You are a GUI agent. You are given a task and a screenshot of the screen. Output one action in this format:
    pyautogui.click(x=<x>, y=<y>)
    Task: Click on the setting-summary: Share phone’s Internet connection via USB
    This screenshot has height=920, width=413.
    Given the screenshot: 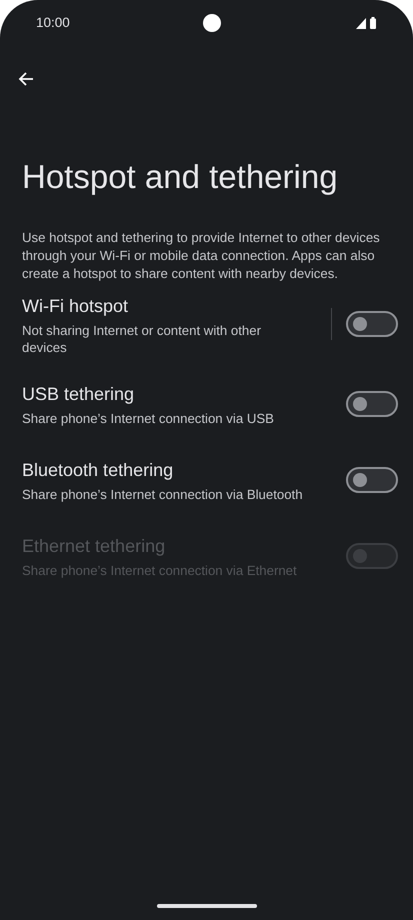 What is the action you would take?
    pyautogui.click(x=148, y=418)
    